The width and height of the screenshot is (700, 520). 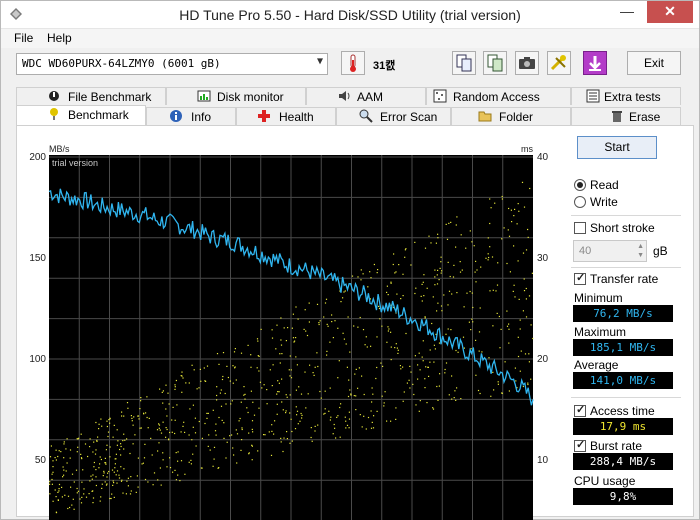 What do you see at coordinates (610, 251) in the screenshot?
I see `short-stroke-spinner: 40 ▲ ▼` at bounding box center [610, 251].